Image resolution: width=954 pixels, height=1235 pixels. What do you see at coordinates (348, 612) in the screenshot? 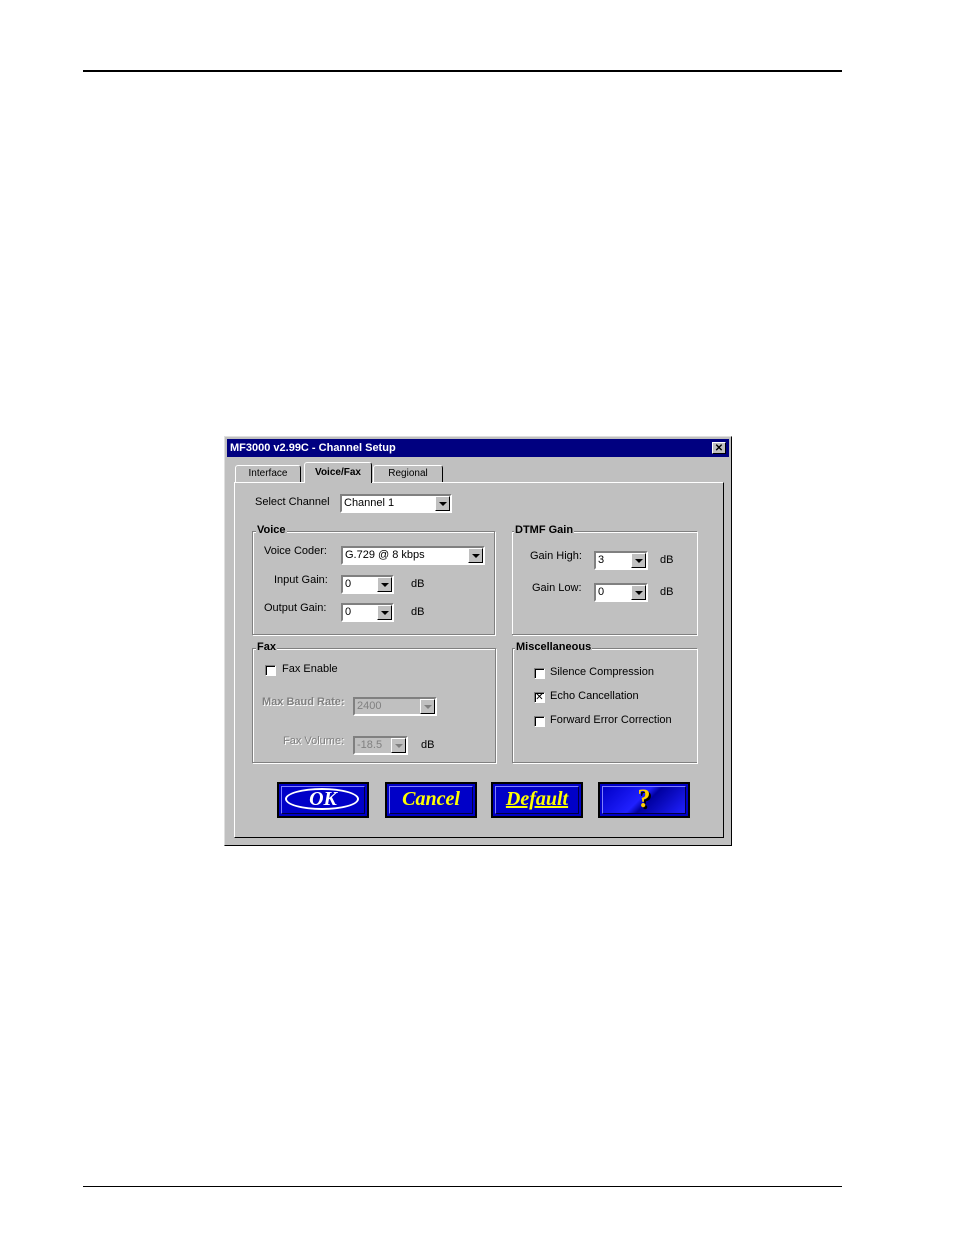
I see `output-gain-value: 0` at bounding box center [348, 612].